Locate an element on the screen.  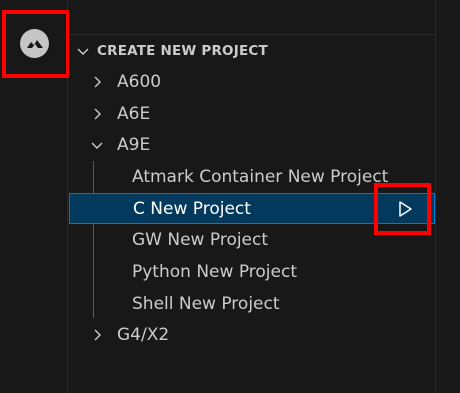
tree-item-a6e: A6E is located at coordinates (252, 113).